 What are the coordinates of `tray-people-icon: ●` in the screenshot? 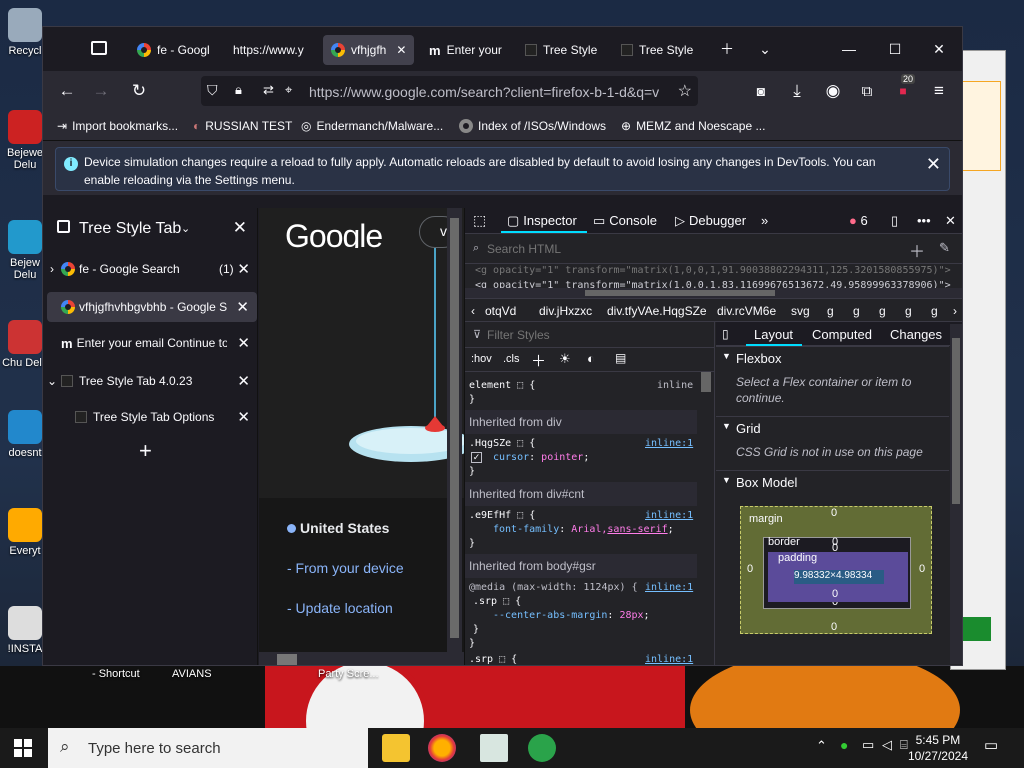 It's located at (844, 745).